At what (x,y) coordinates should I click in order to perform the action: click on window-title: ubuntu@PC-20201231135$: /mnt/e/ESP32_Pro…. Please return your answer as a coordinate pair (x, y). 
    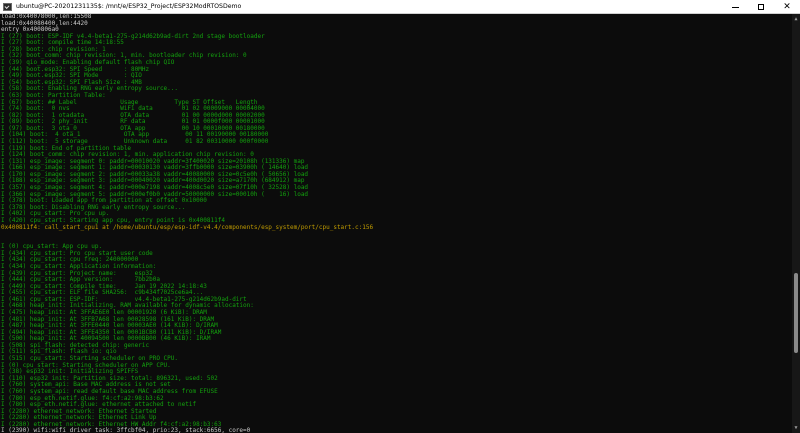
    Looking at the image, I should click on (129, 6).